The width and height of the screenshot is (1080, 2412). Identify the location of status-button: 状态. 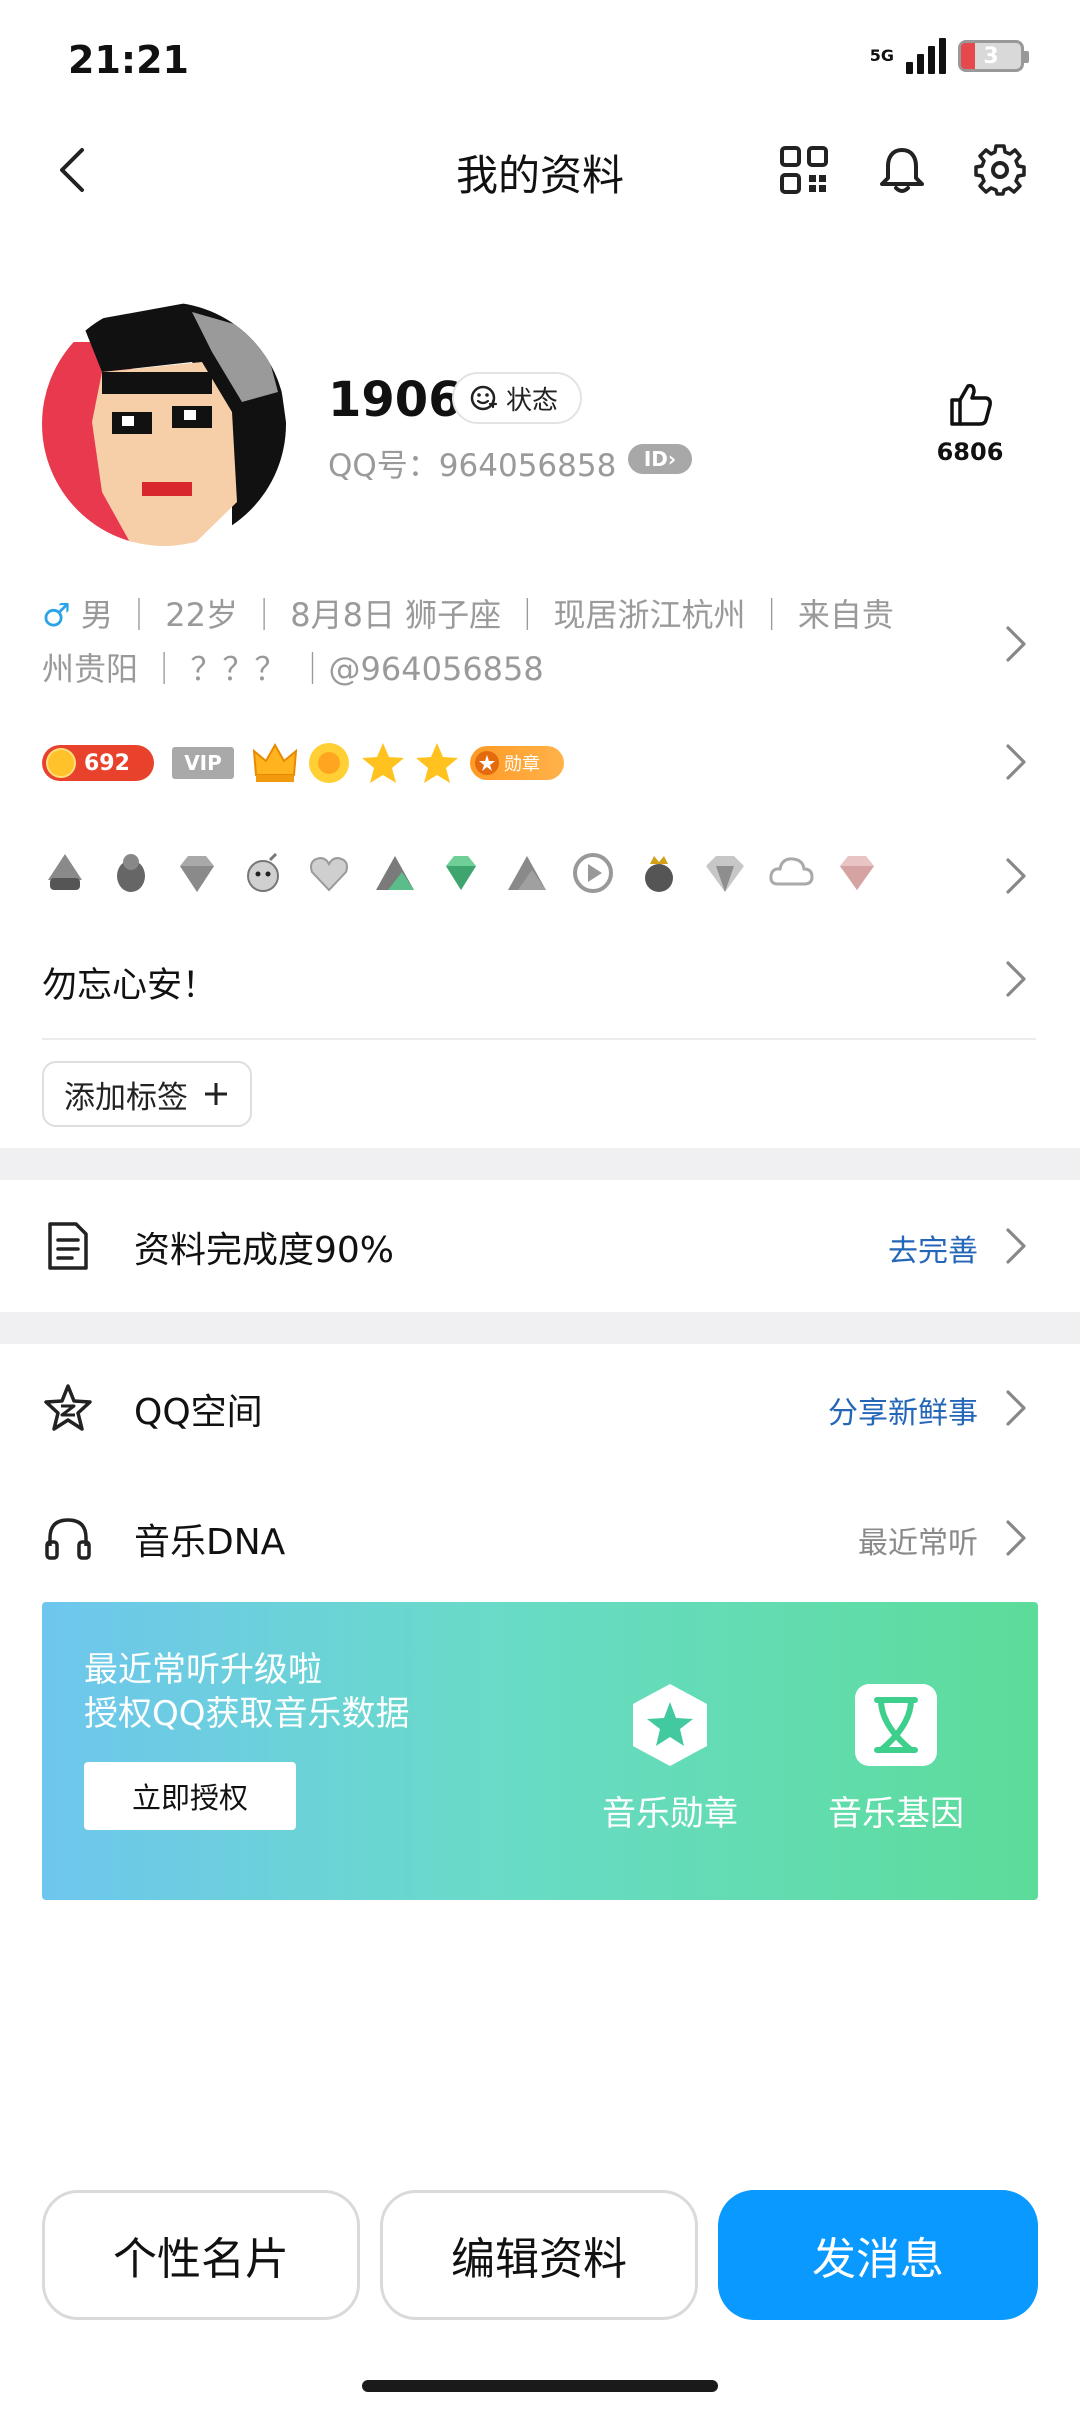
(517, 398).